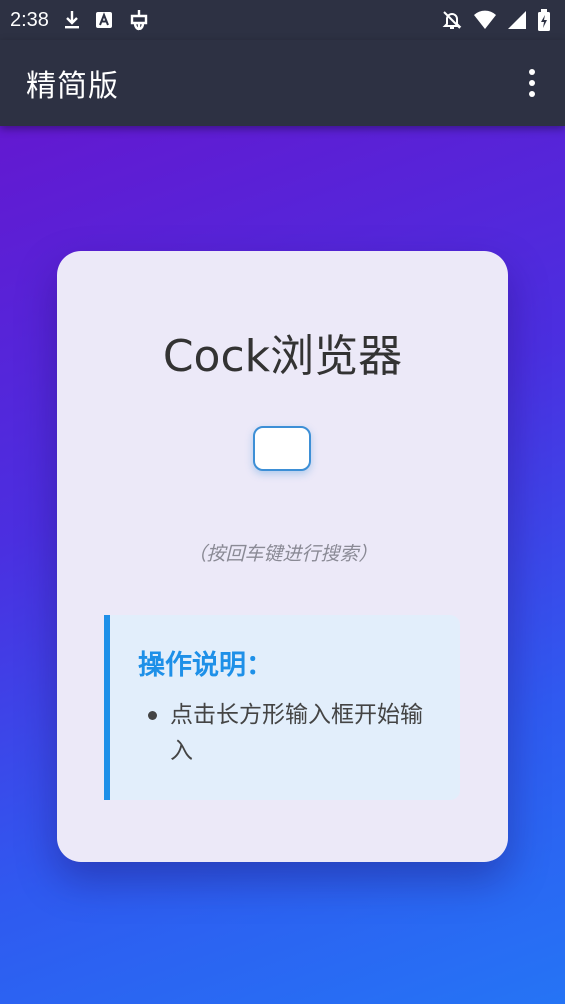  Describe the element at coordinates (72, 20) in the screenshot. I see `download-icon` at that location.